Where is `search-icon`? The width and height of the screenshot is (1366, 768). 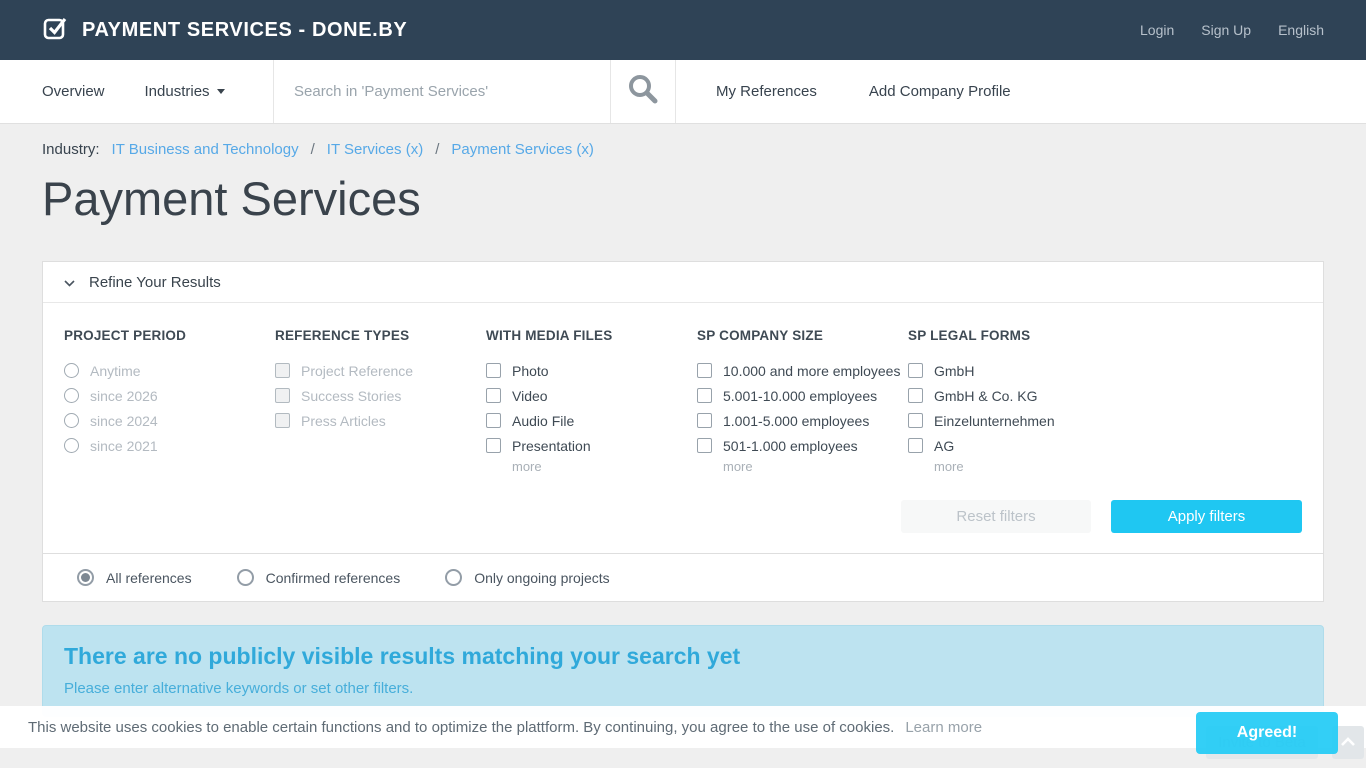
search-icon is located at coordinates (643, 91).